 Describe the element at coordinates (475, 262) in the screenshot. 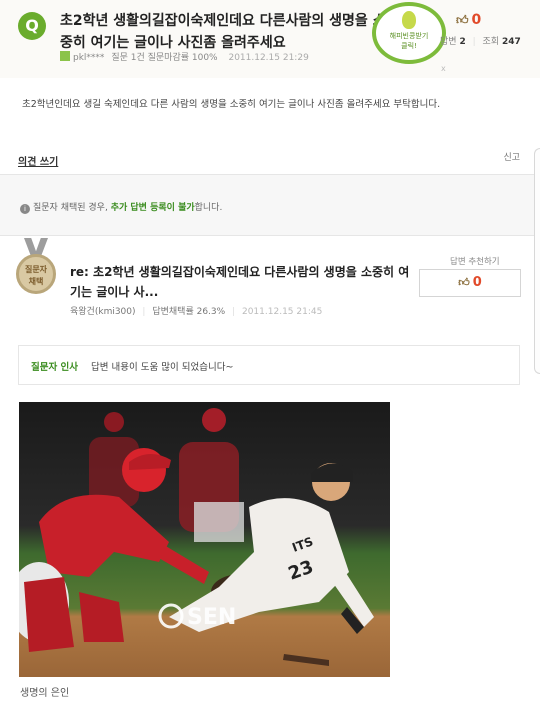

I see `recommend-label: 답변 추천하기` at that location.